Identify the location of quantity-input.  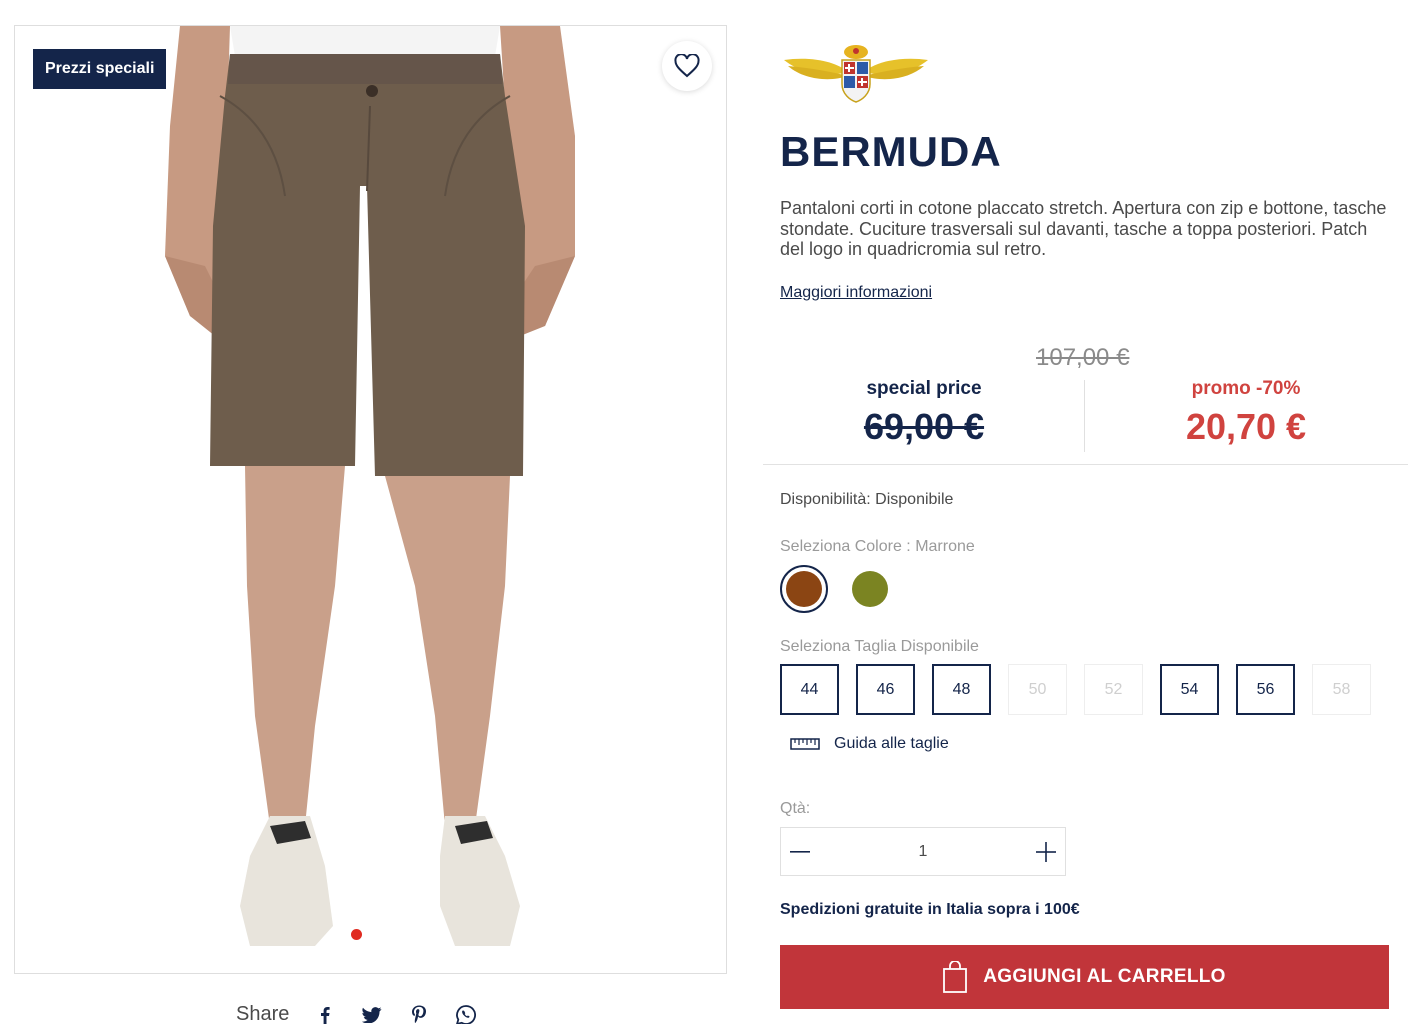
(923, 851).